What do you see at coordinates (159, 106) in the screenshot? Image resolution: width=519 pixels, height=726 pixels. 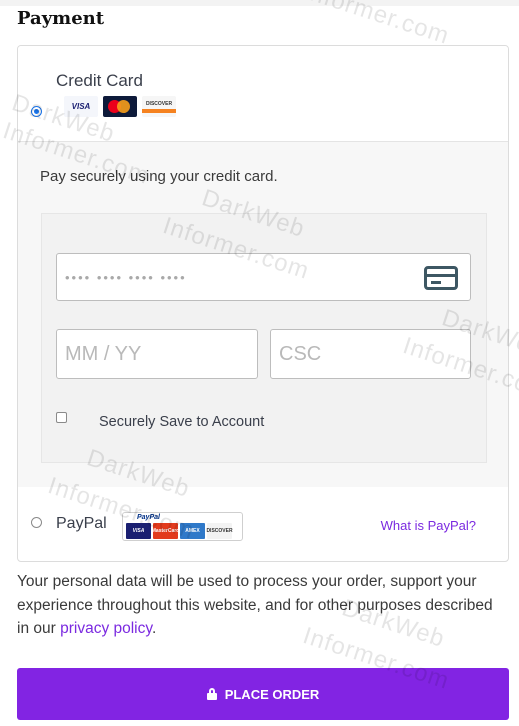 I see `discover-logo: DISCOVER` at bounding box center [159, 106].